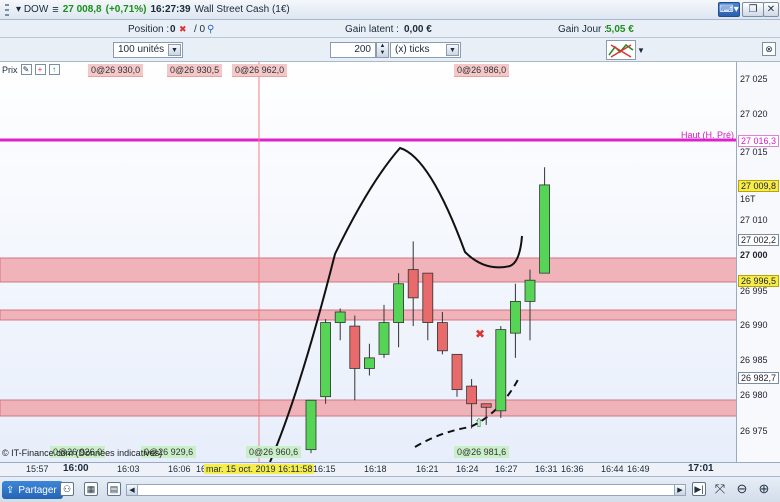 This screenshot has width=780, height=502. What do you see at coordinates (368, 408) in the screenshot?
I see `zone-lower` at bounding box center [368, 408].